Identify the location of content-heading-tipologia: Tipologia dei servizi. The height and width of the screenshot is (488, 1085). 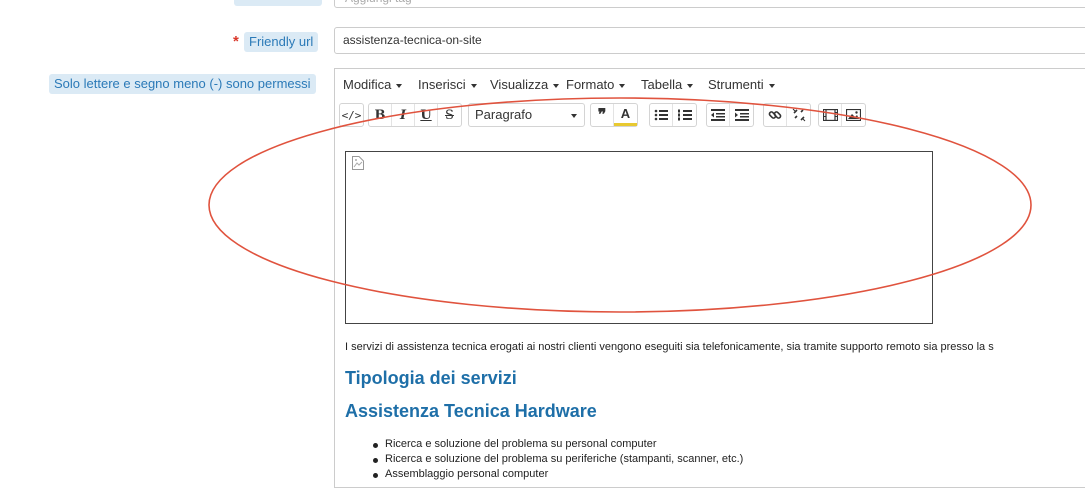
(431, 378).